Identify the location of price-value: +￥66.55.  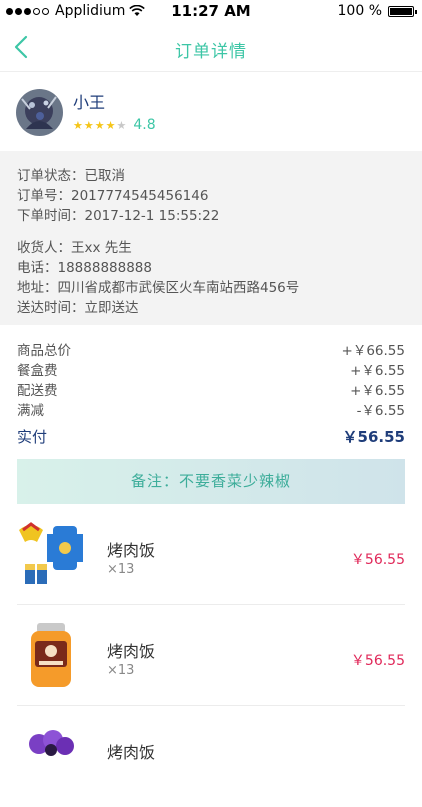
(373, 351).